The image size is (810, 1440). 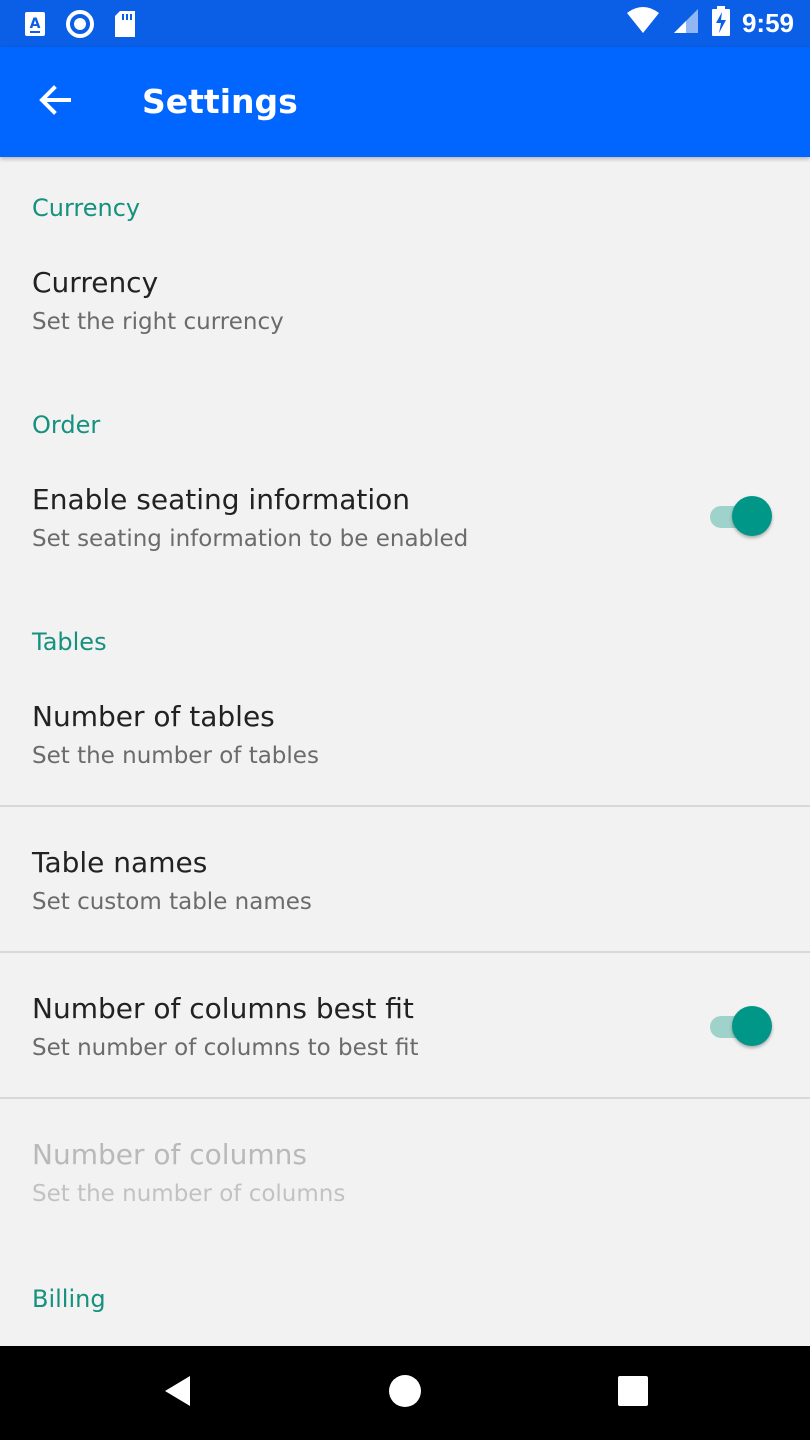 I want to click on nav-back-icon, so click(x=177, y=1393).